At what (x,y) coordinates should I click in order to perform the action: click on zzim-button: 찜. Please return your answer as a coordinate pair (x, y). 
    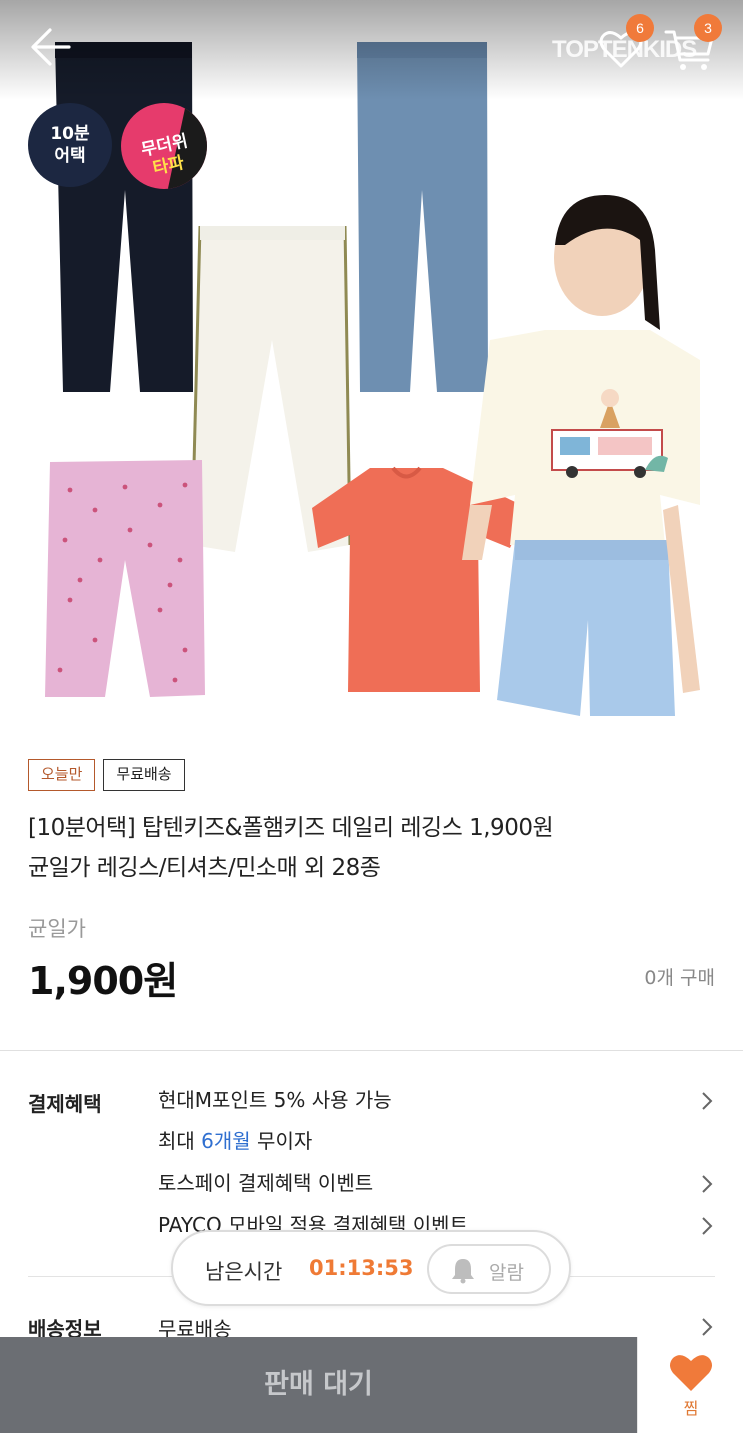
    Looking at the image, I should click on (690, 1385).